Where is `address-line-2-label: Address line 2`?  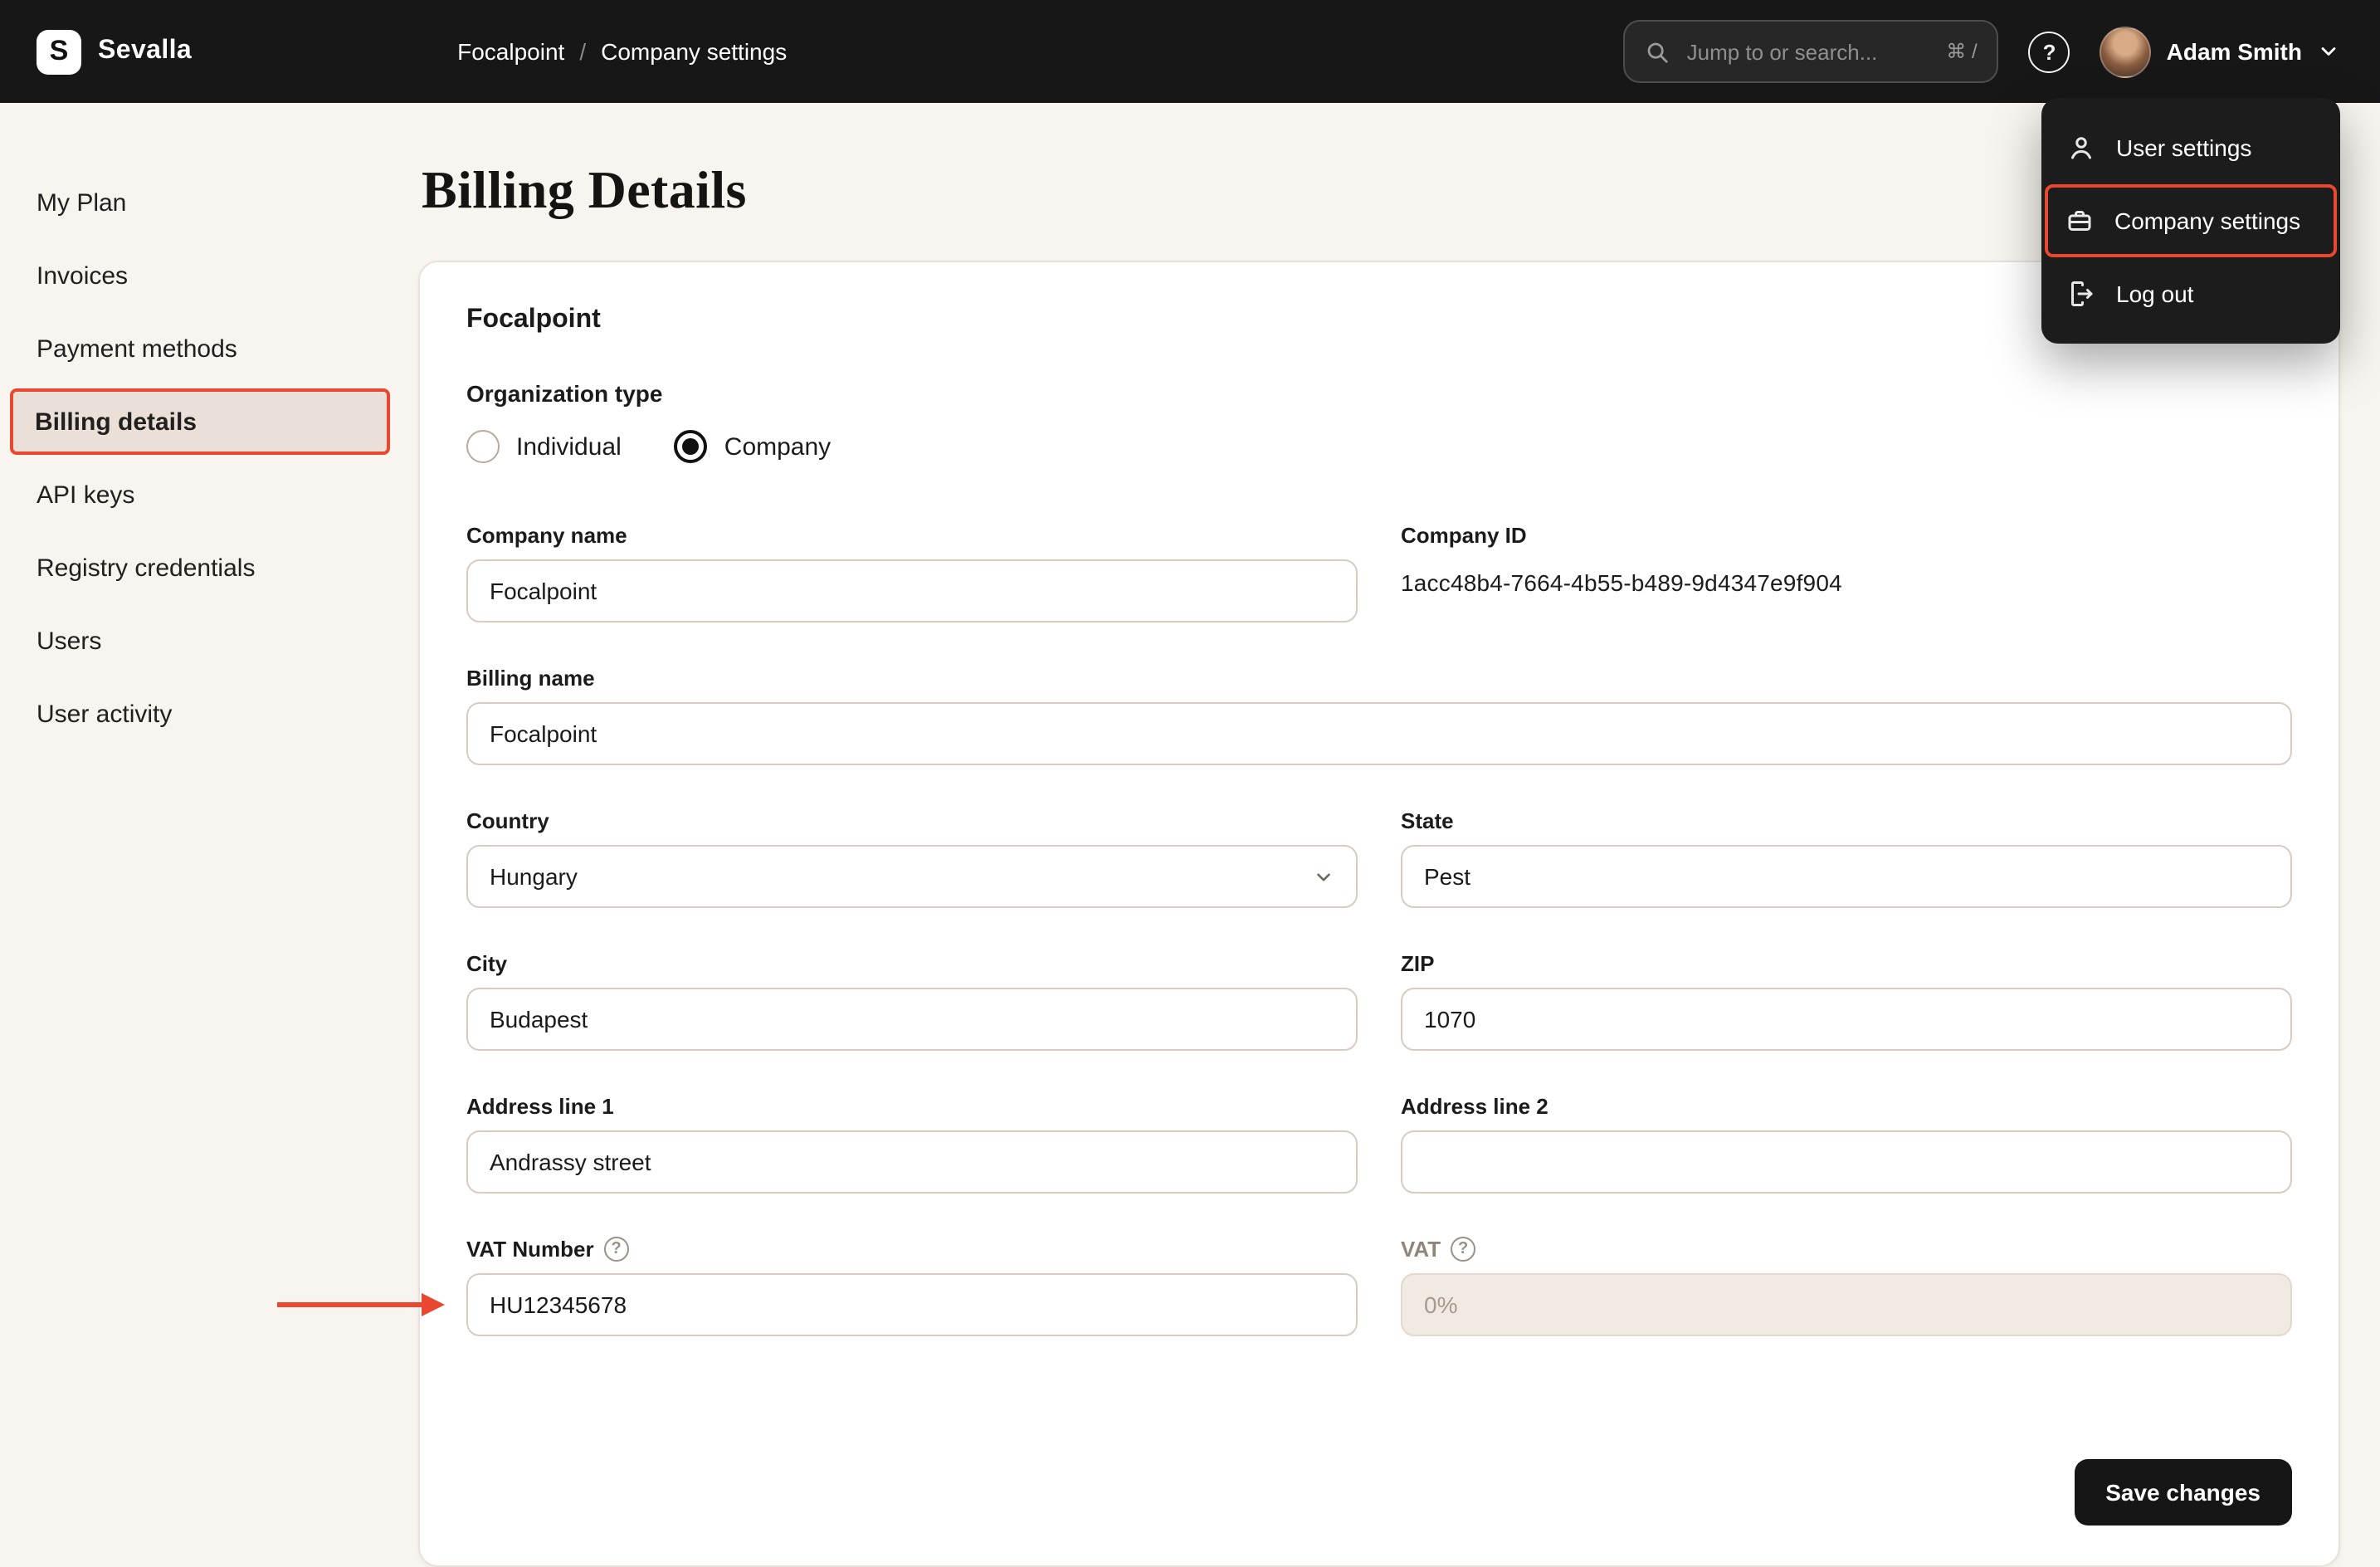
address-line-2-label: Address line 2 is located at coordinates (1474, 1106).